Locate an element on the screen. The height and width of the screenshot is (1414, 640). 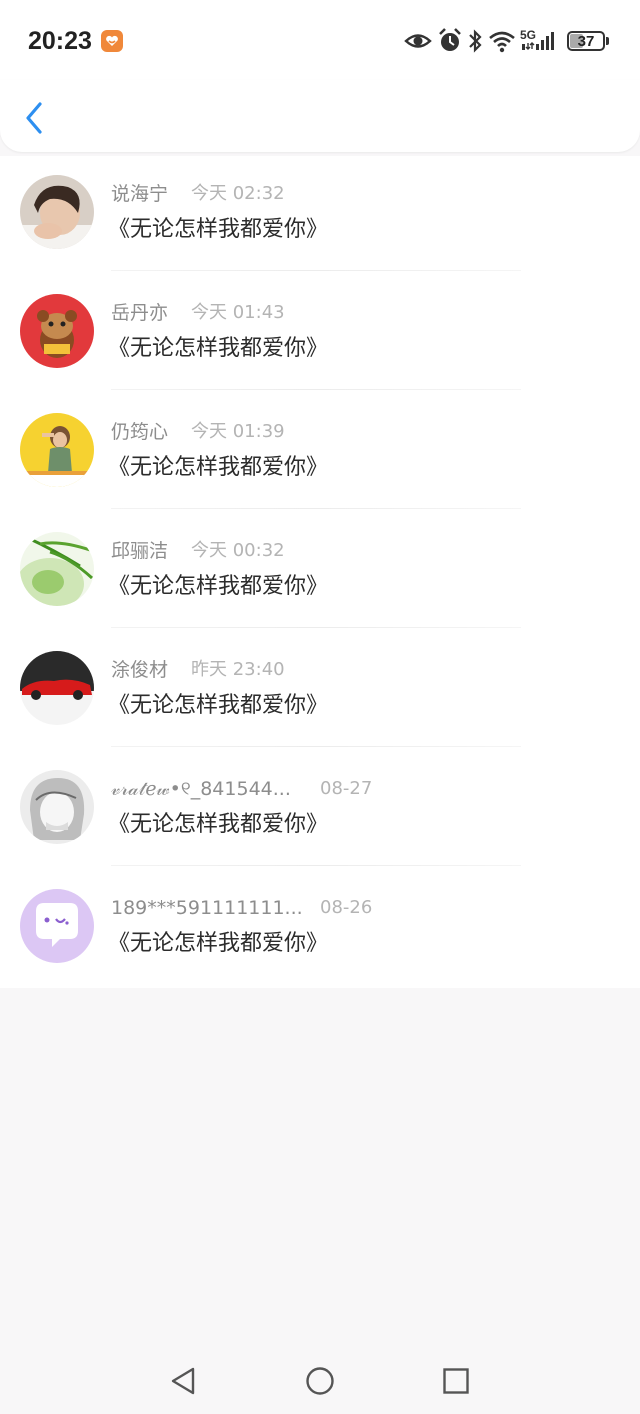
message-time: 今天 01:39 is located at coordinates (238, 431).